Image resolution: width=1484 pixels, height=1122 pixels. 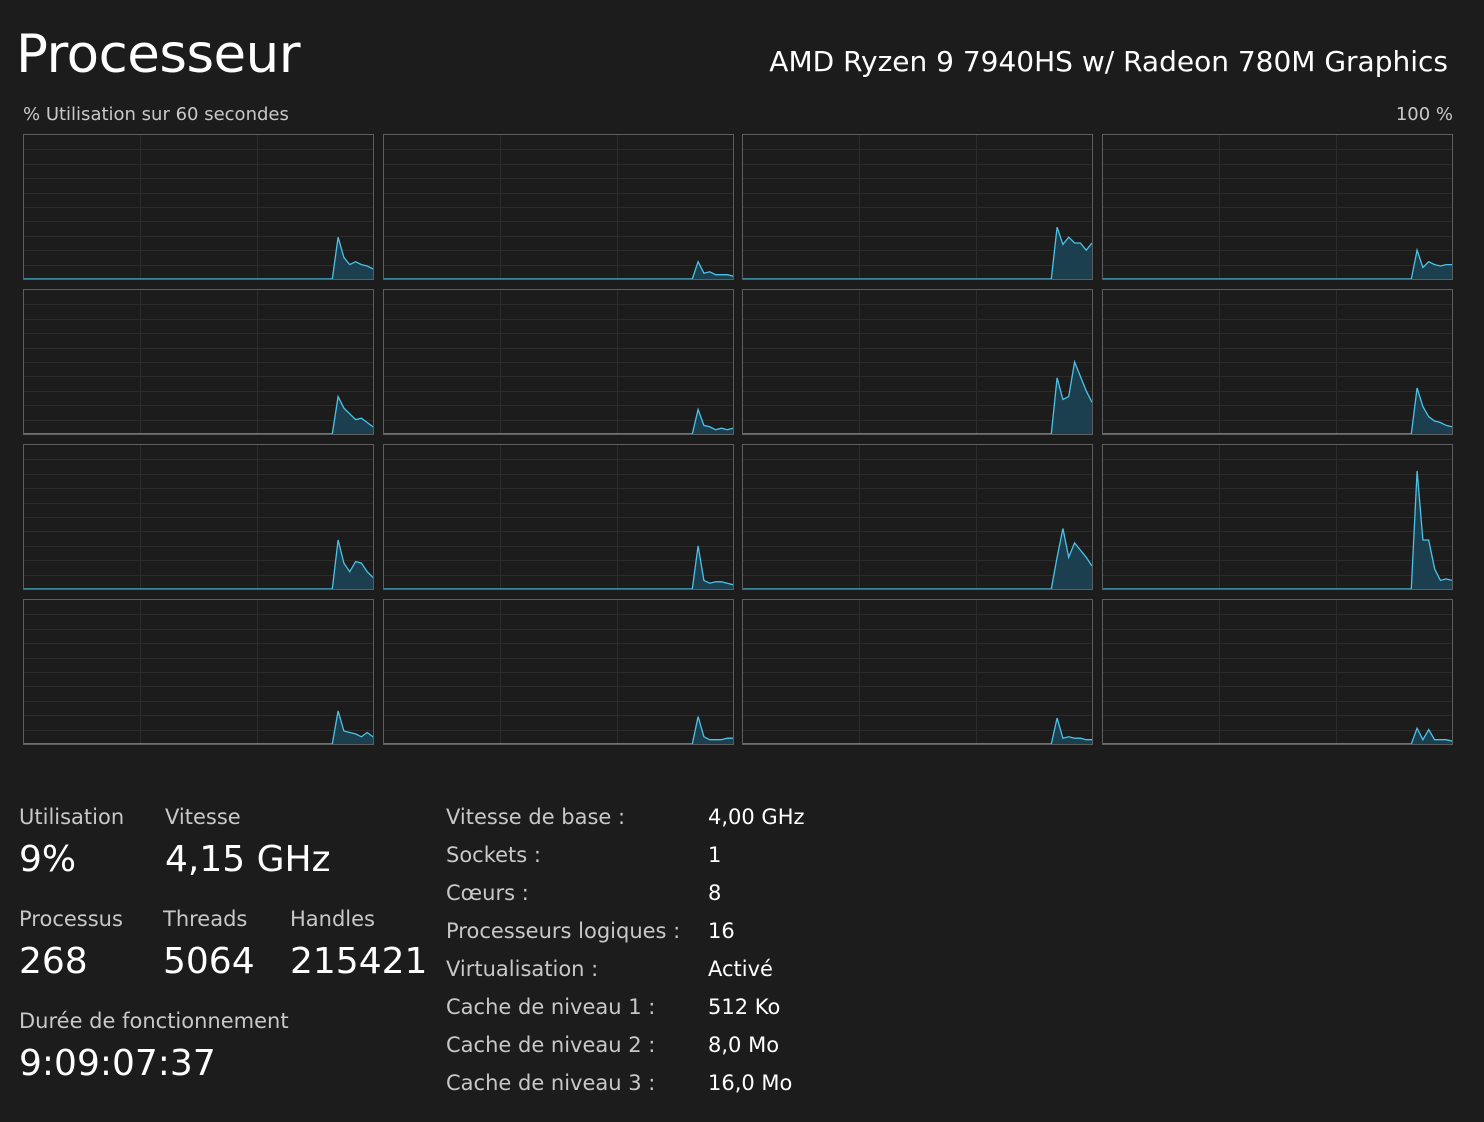 What do you see at coordinates (332, 919) in the screenshot?
I see `handles-label: Handles` at bounding box center [332, 919].